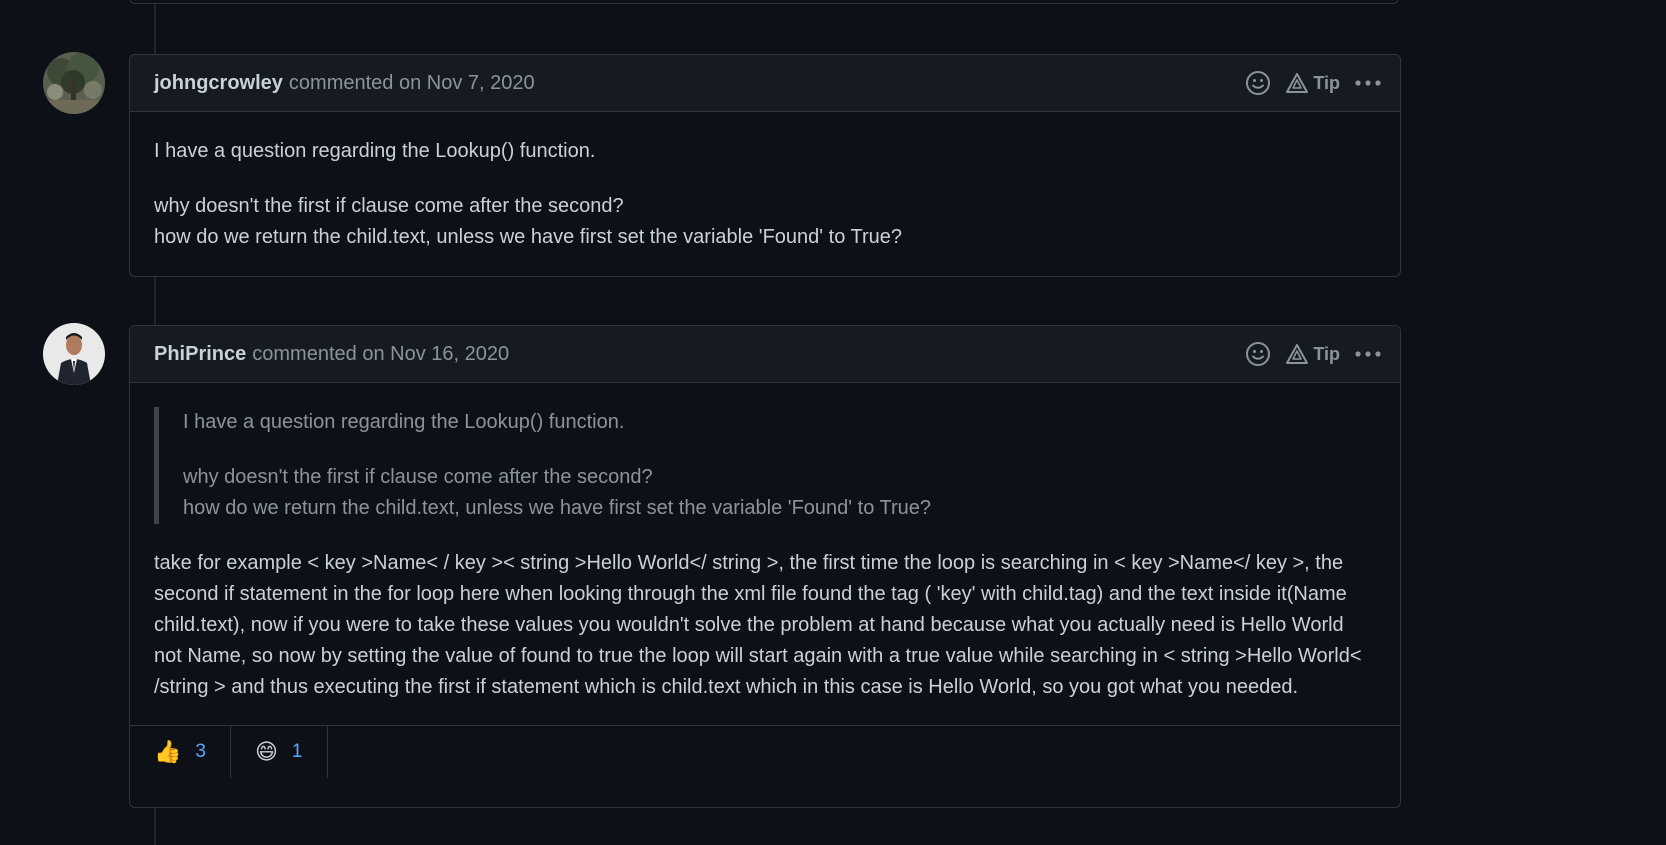 The image size is (1666, 845). Describe the element at coordinates (200, 751) in the screenshot. I see `reaction-count: 3` at that location.